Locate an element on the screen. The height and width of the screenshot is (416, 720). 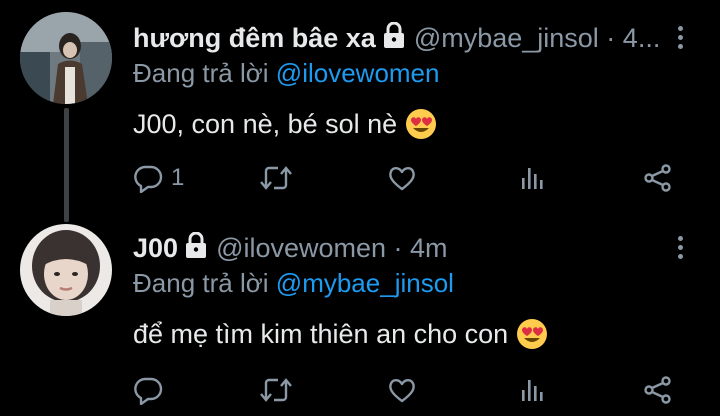
handle-and-time: @ilovewomen · 4m is located at coordinates (331, 248).